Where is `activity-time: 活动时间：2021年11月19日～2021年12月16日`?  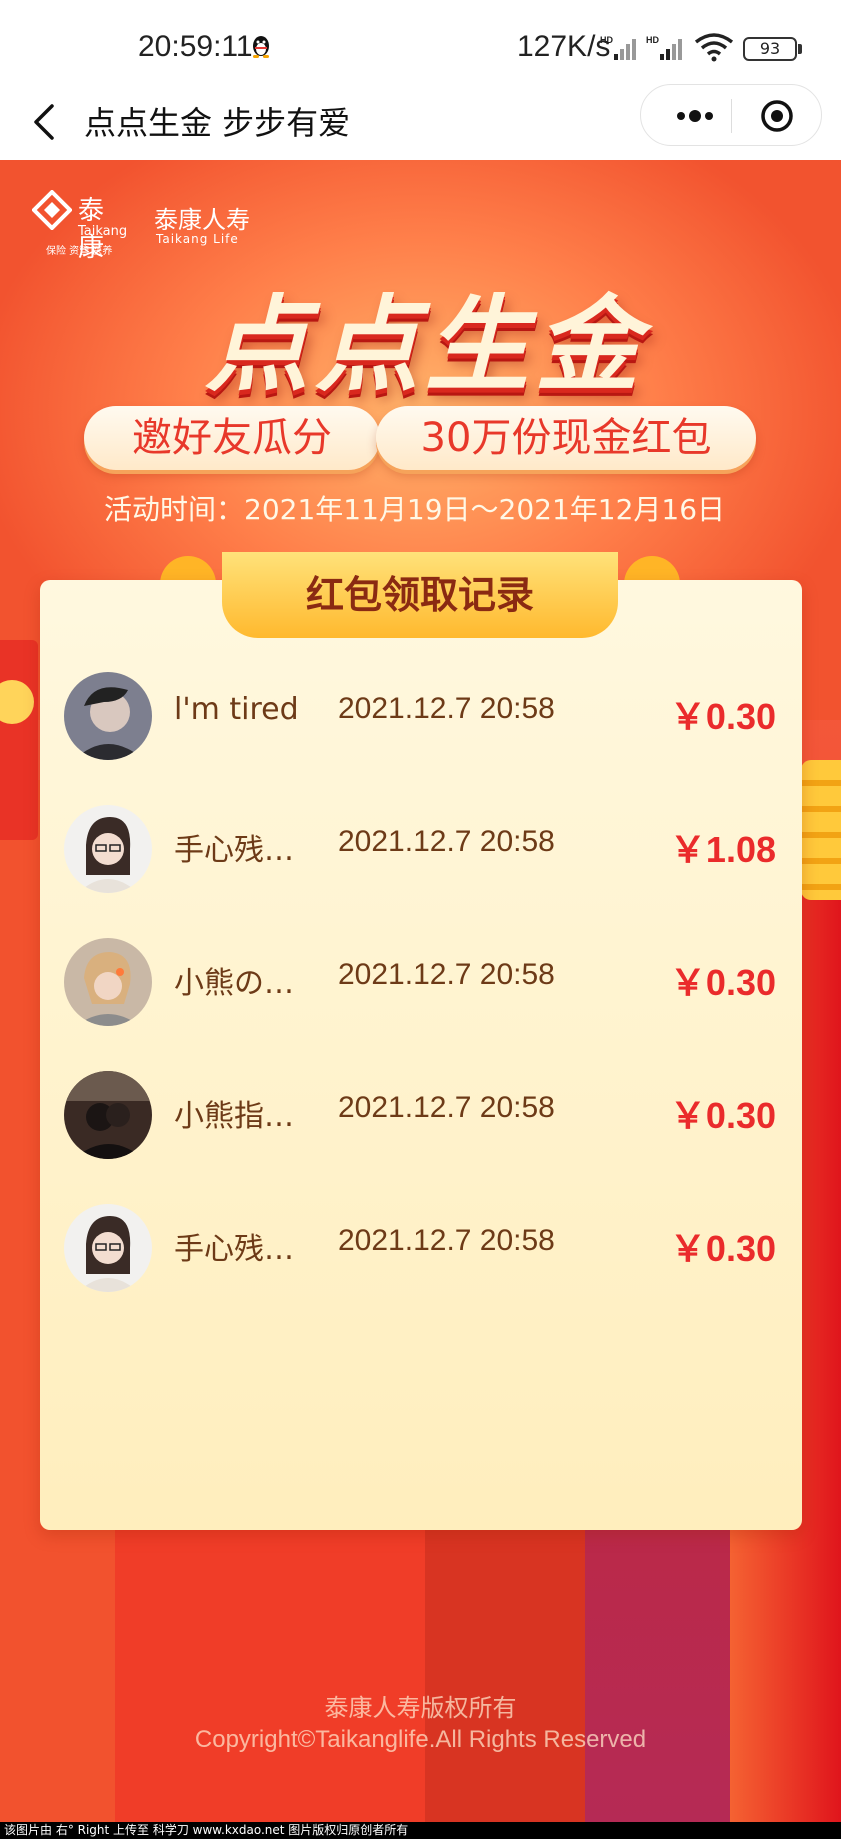
activity-time: 活动时间：2021年11月19日～2021年12月16日 is located at coordinates (415, 509).